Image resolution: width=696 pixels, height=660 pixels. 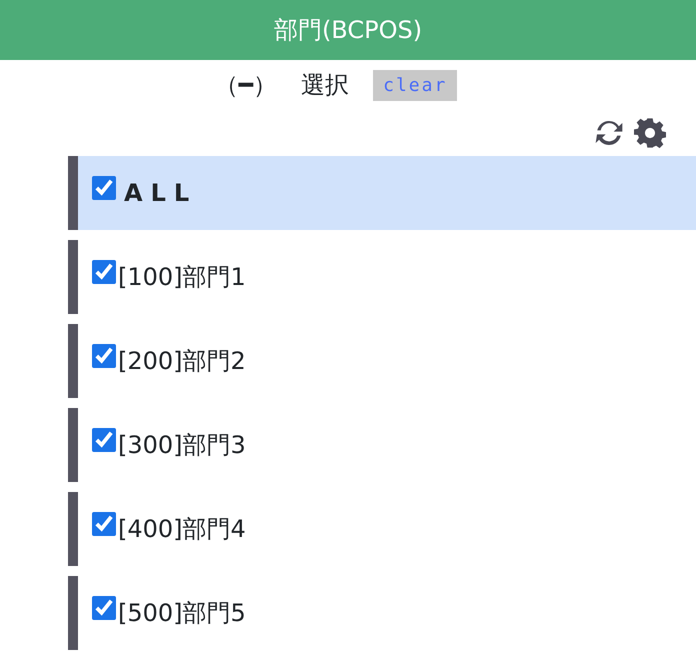 I want to click on selection-indicator: （━）, so click(x=246, y=85).